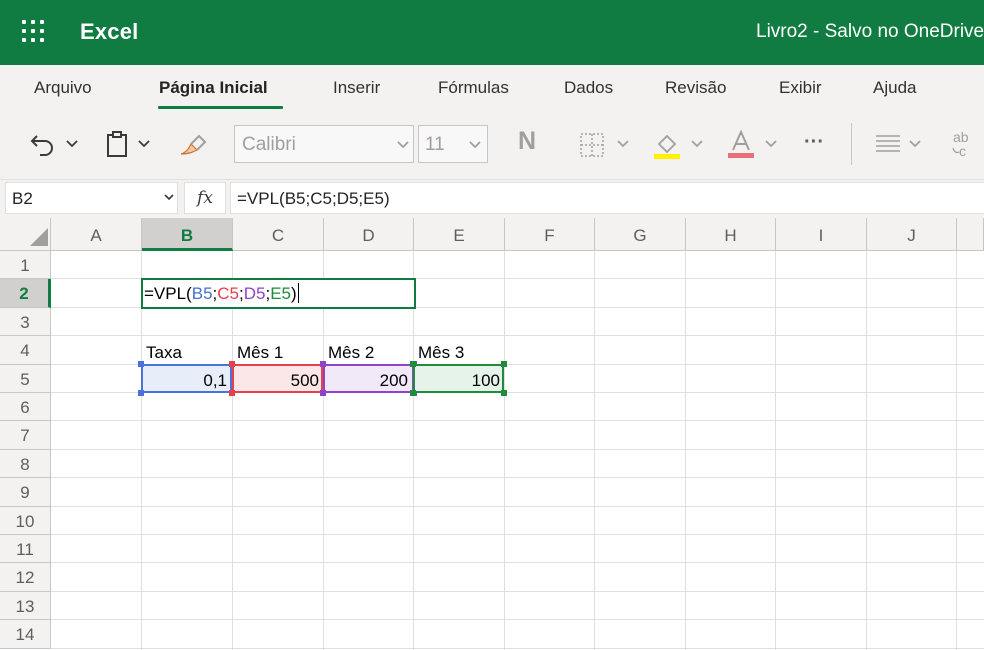 The image size is (984, 650). Describe the element at coordinates (25, 520) in the screenshot. I see `row-header-10: 10` at that location.